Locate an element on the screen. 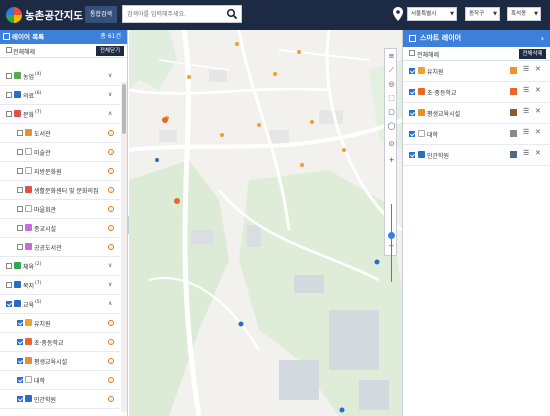 Image resolution: width=550 pixels, height=416 pixels. smart-select-all-checkbox is located at coordinates (412, 53).